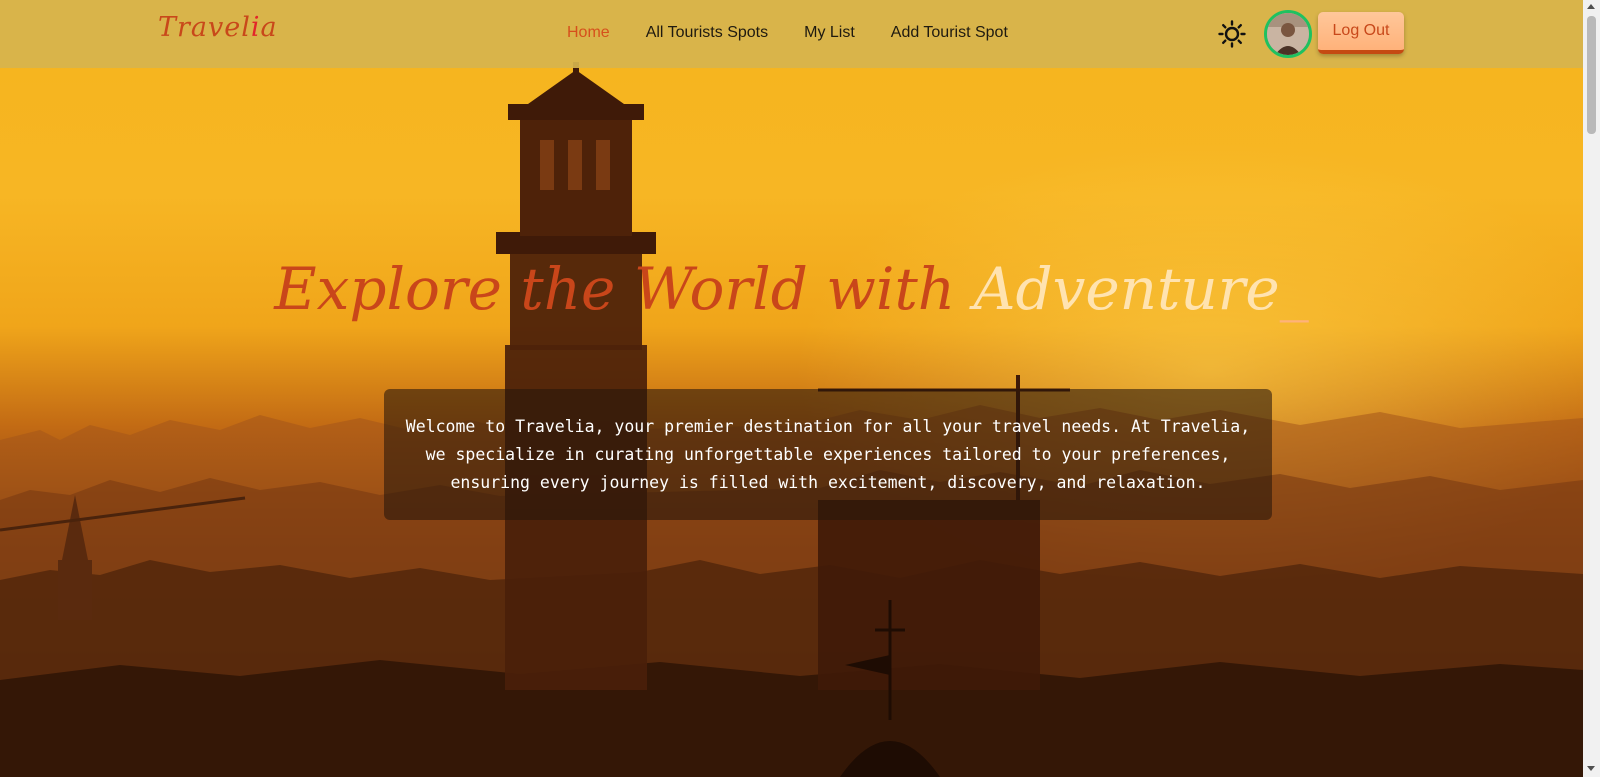  What do you see at coordinates (204, 27) in the screenshot?
I see `brand-name-part1: Travel` at bounding box center [204, 27].